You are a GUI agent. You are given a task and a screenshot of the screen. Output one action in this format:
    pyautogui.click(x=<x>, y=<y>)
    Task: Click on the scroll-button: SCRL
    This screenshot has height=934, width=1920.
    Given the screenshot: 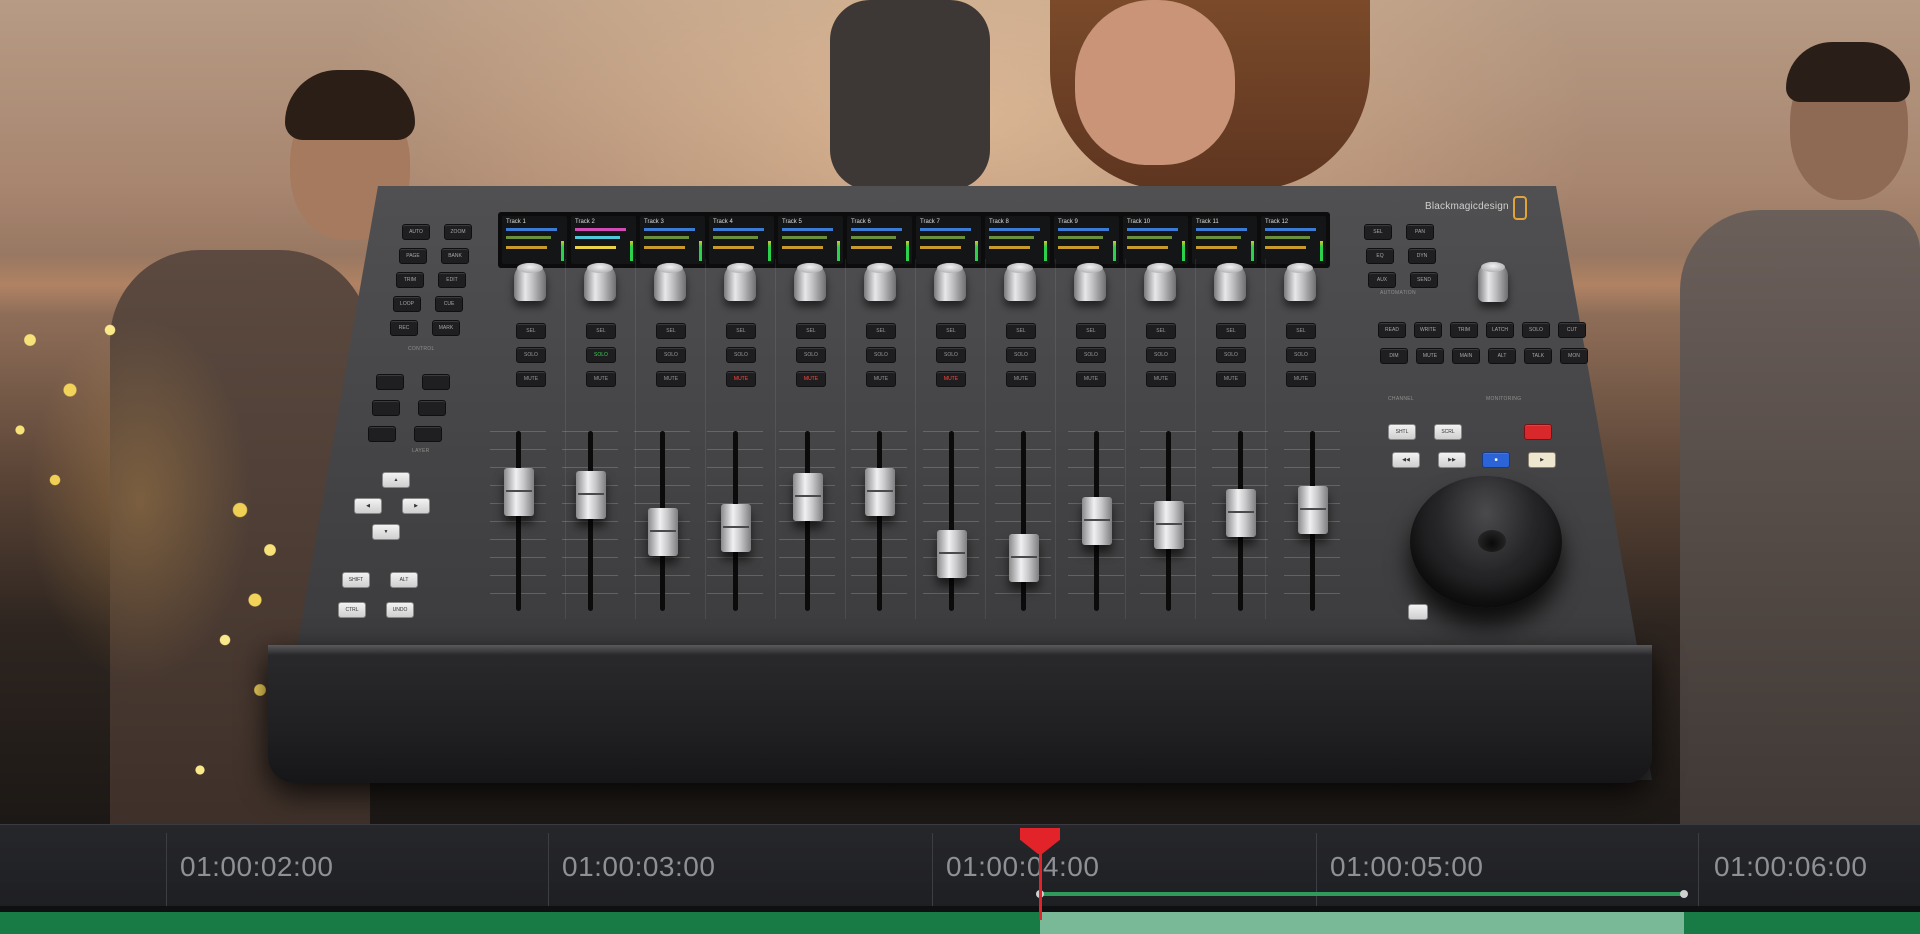 What is the action you would take?
    pyautogui.click(x=1448, y=432)
    